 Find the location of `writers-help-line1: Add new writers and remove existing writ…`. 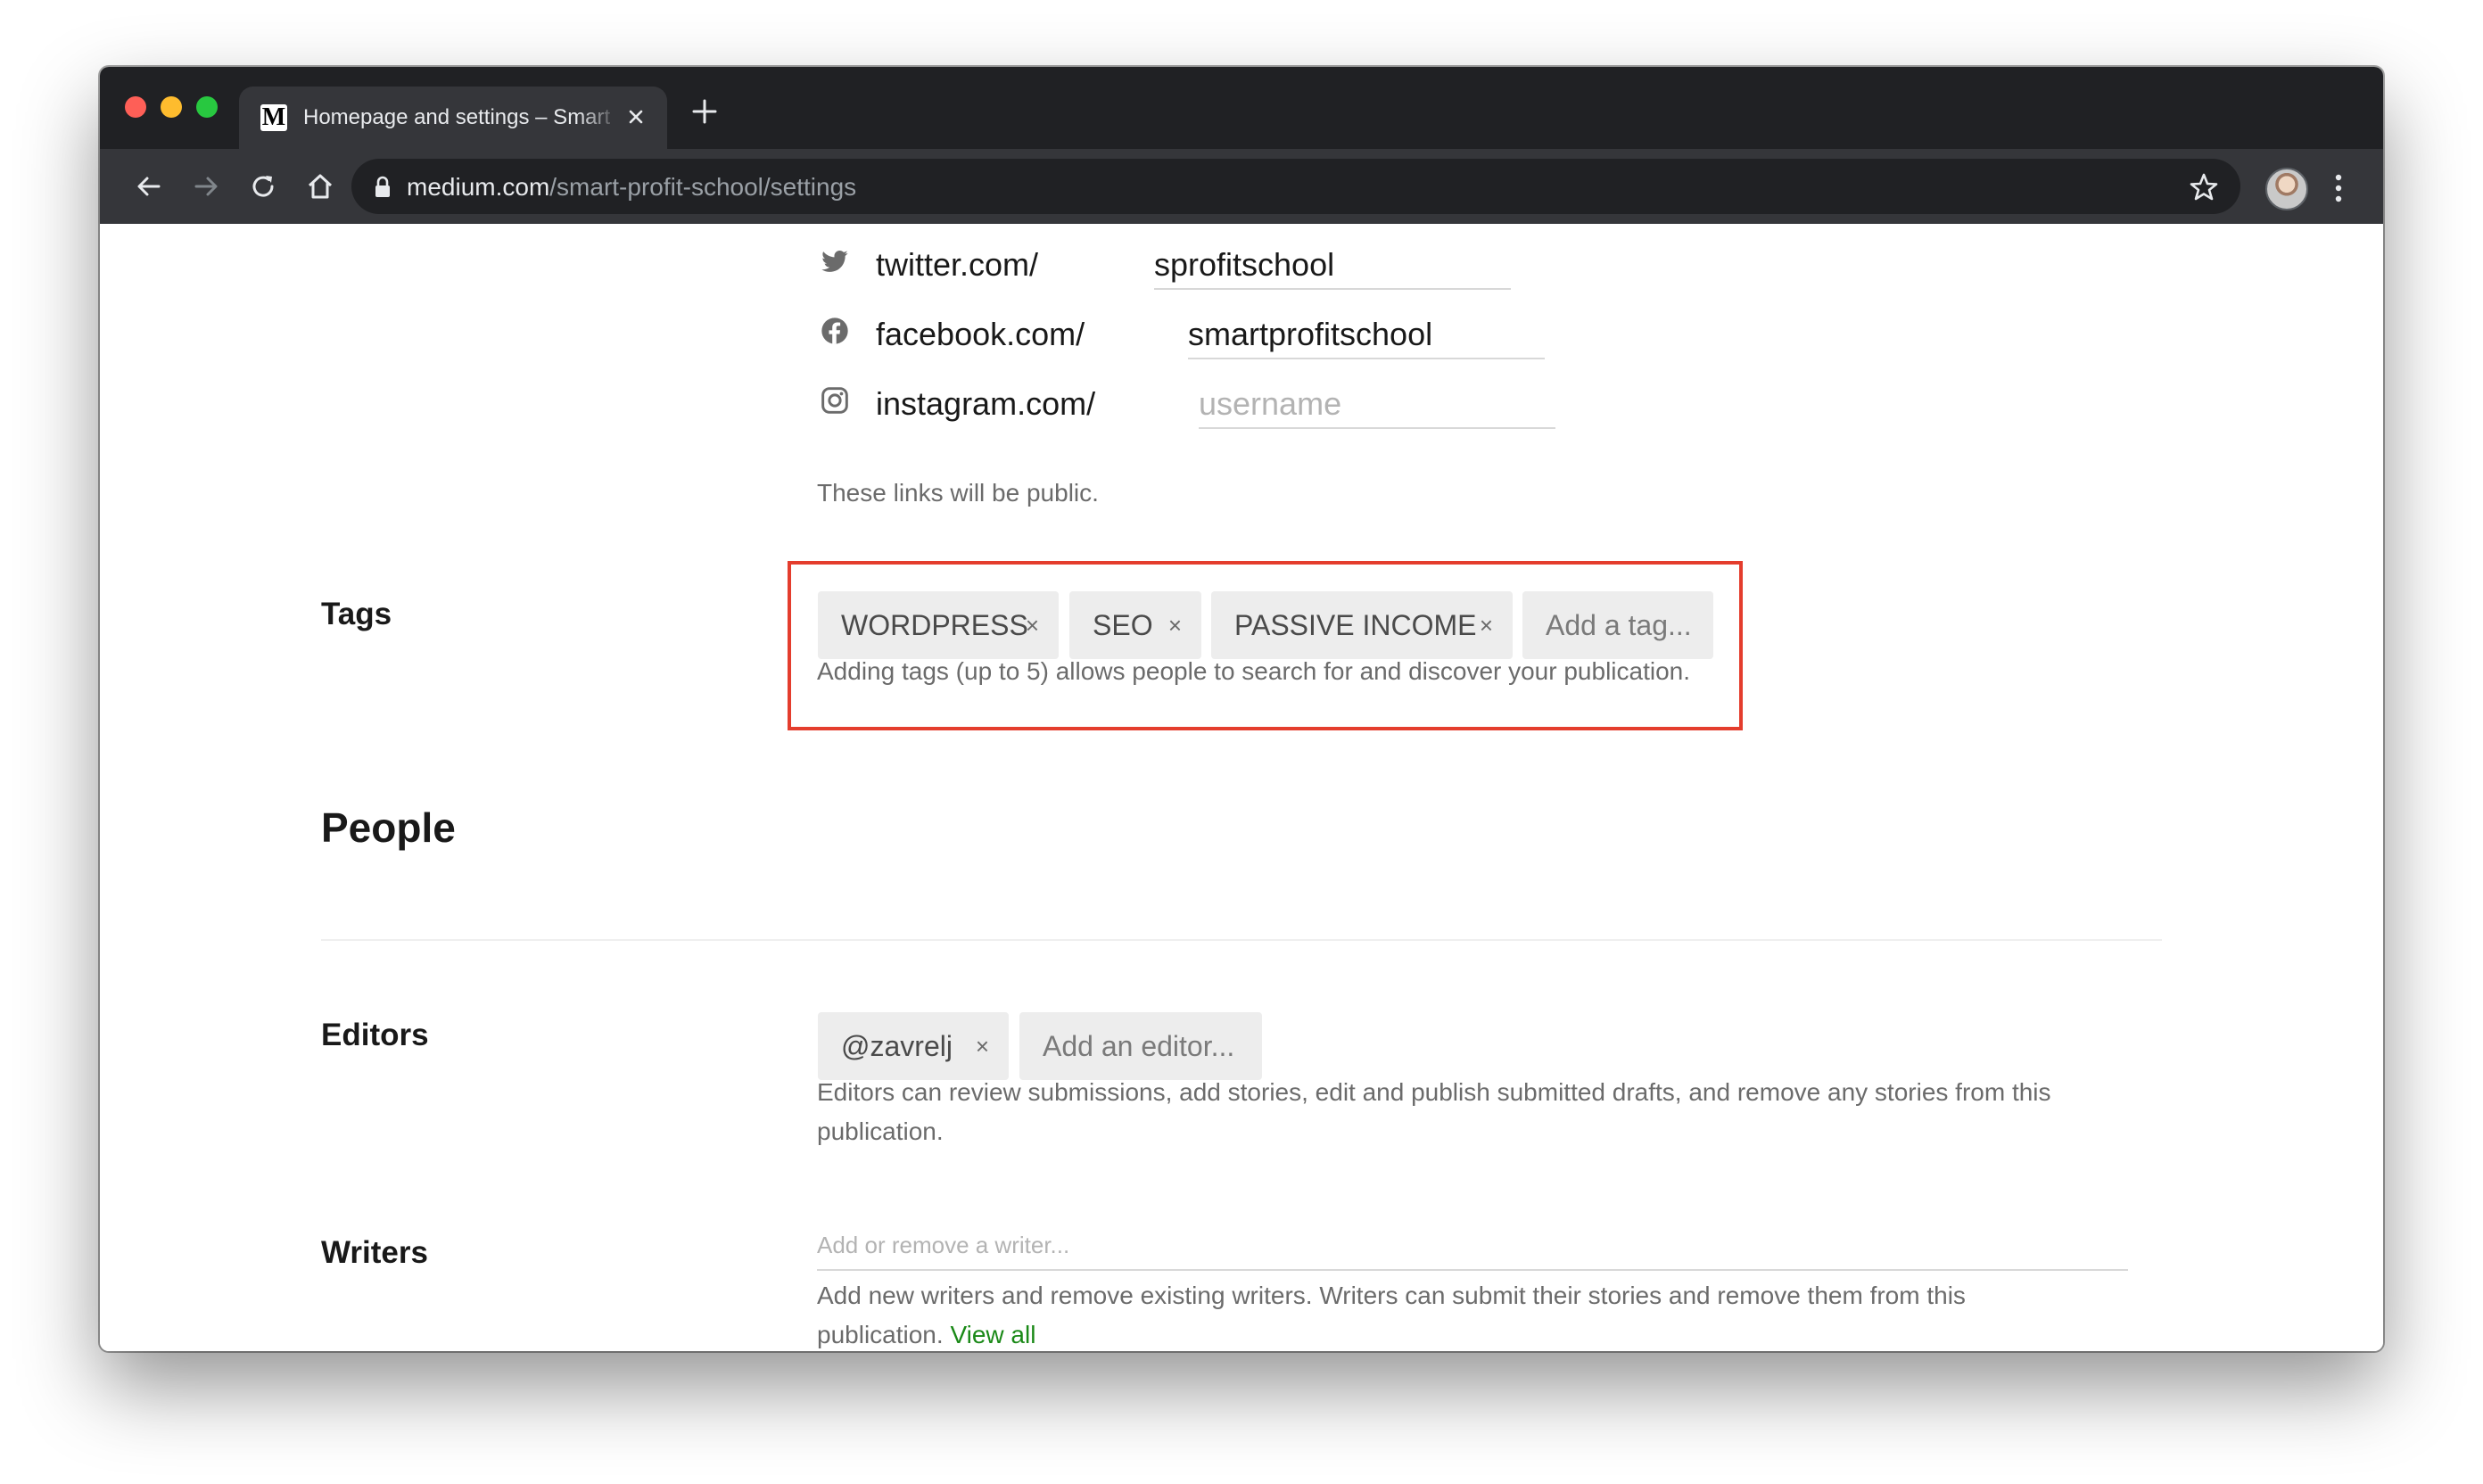

writers-help-line1: Add new writers and remove existing writ… is located at coordinates (1391, 1296).